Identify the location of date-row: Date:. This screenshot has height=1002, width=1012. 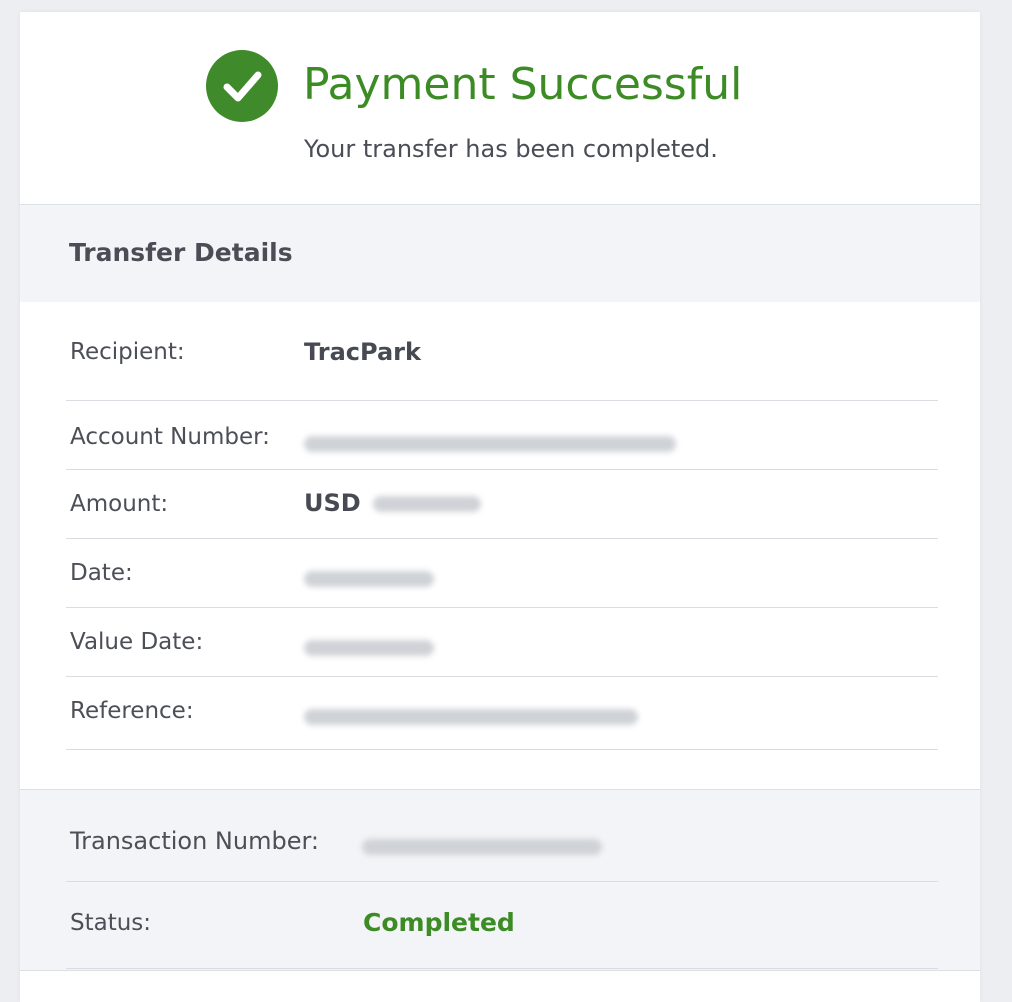
(502, 573).